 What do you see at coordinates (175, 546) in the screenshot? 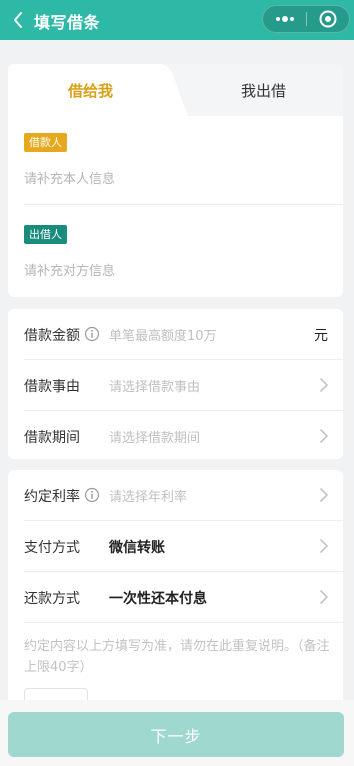
I see `payment-row: 支付方式 微信转账` at bounding box center [175, 546].